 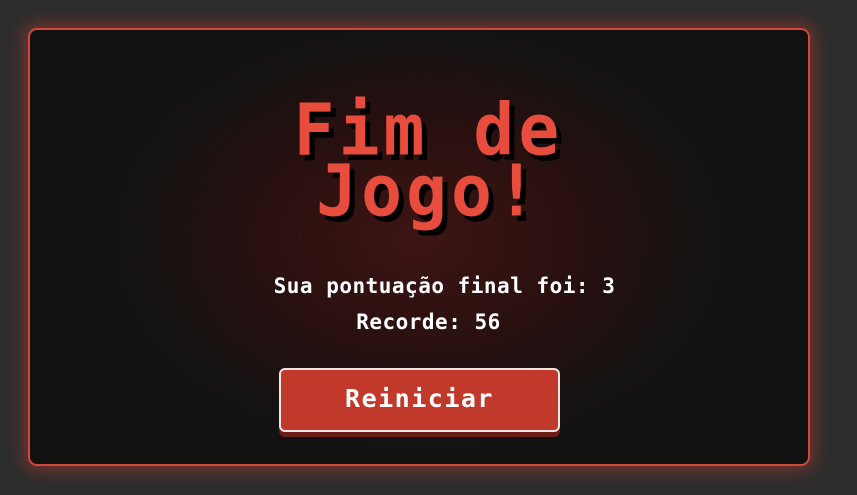 I want to click on restart-button: Reiniciar, so click(x=419, y=400).